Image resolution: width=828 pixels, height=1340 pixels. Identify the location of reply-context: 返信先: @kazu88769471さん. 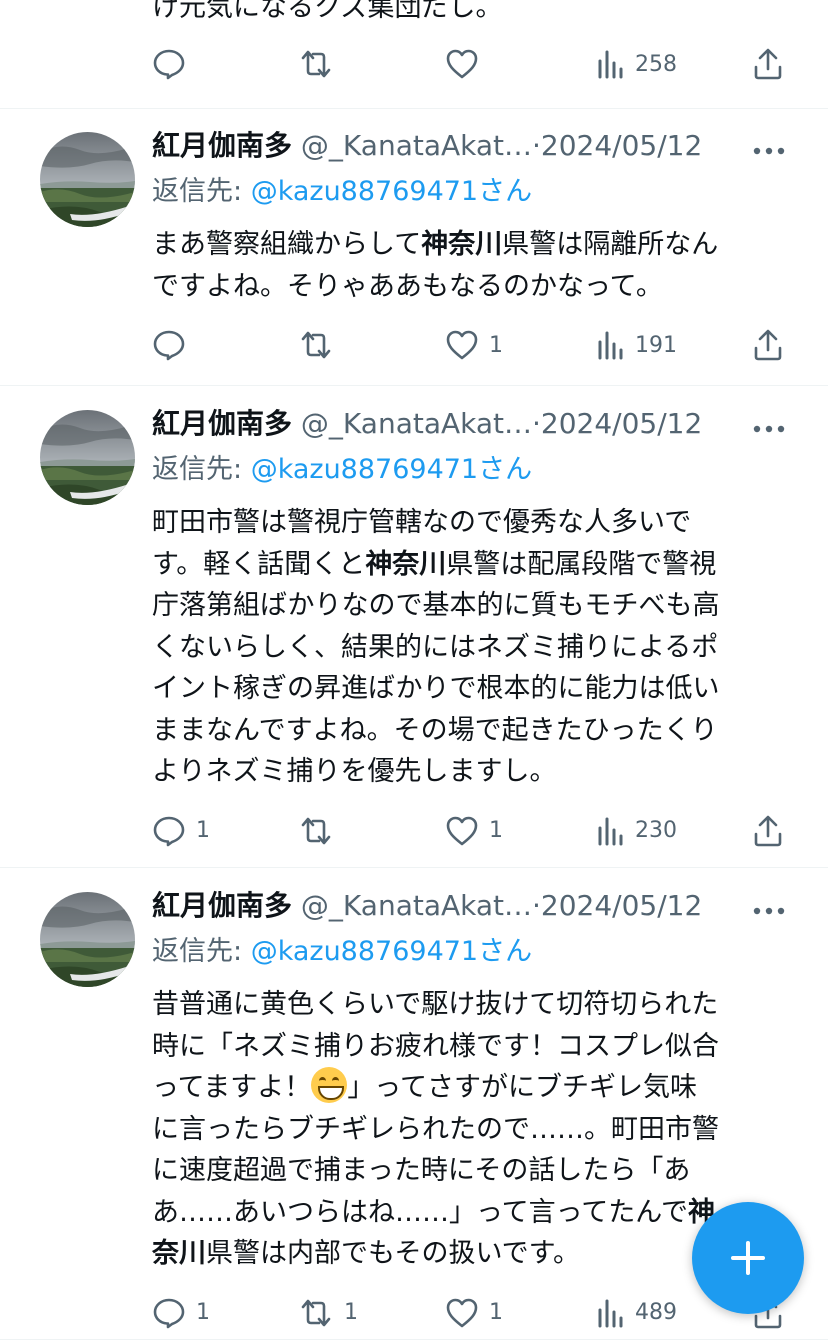
(342, 952).